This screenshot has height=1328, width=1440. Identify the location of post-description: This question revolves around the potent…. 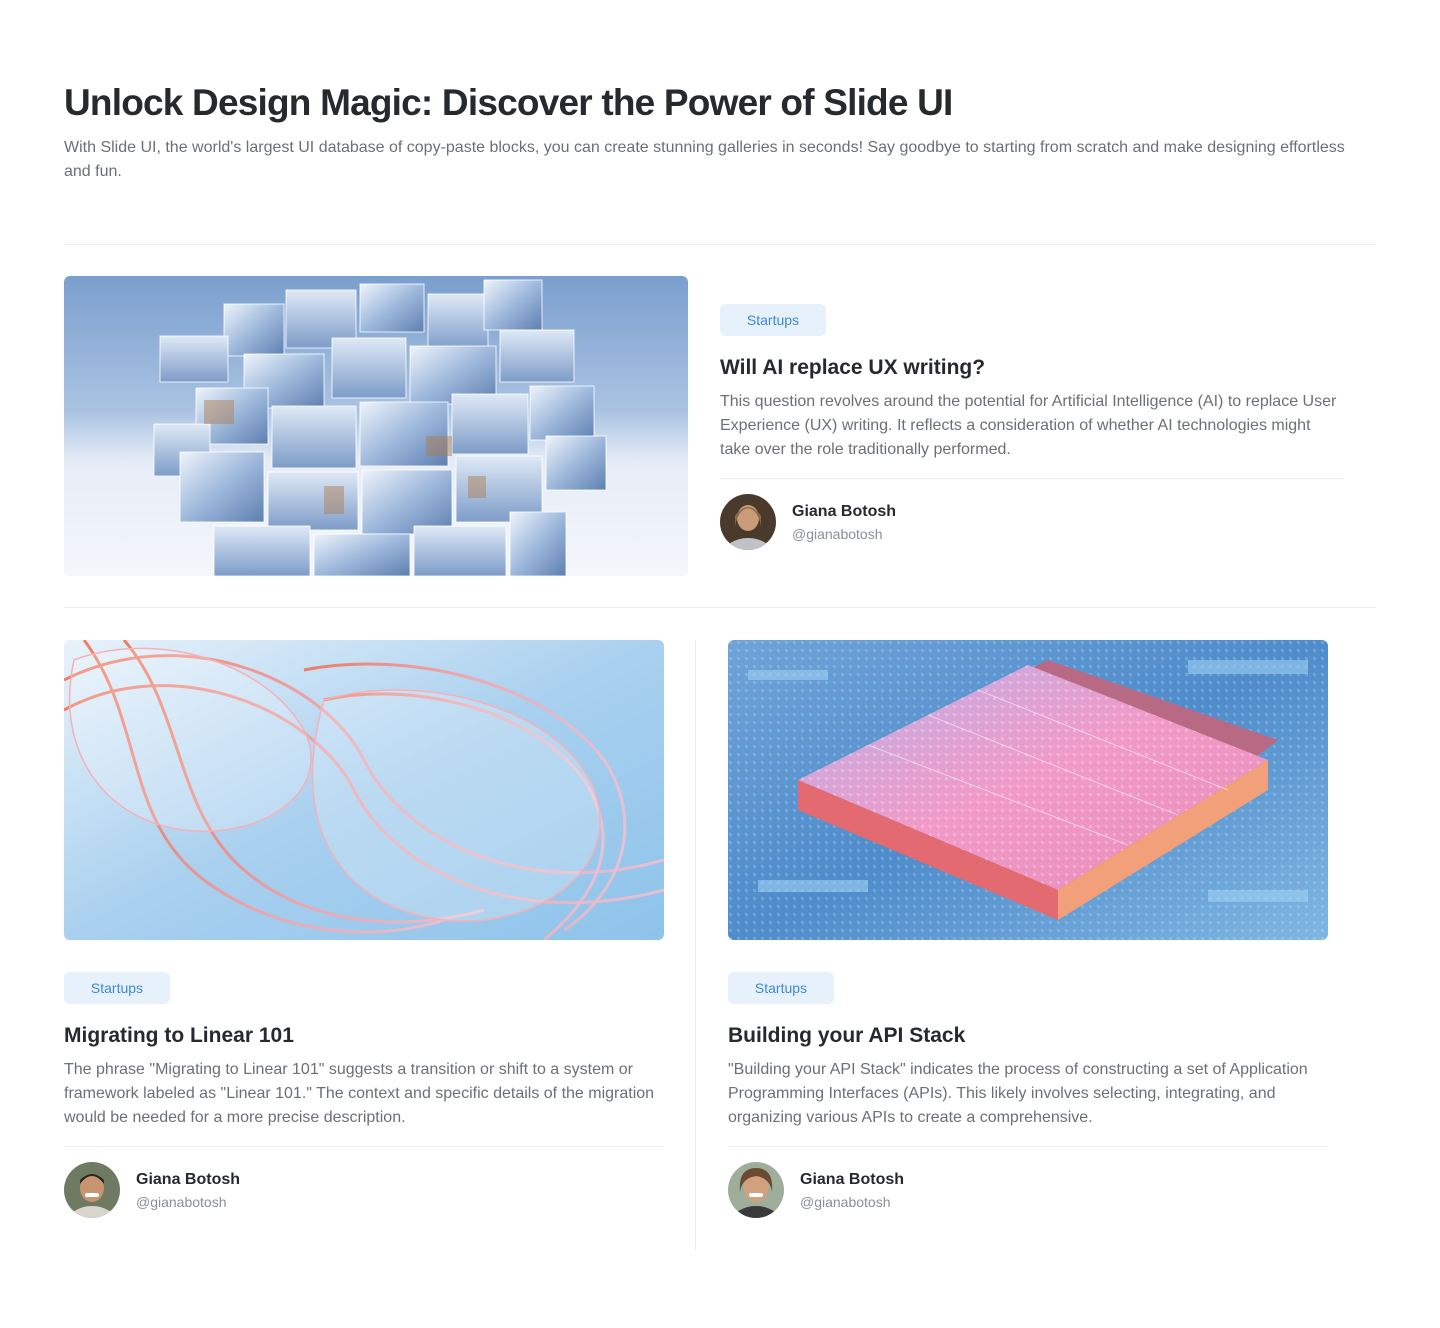
(1028, 425).